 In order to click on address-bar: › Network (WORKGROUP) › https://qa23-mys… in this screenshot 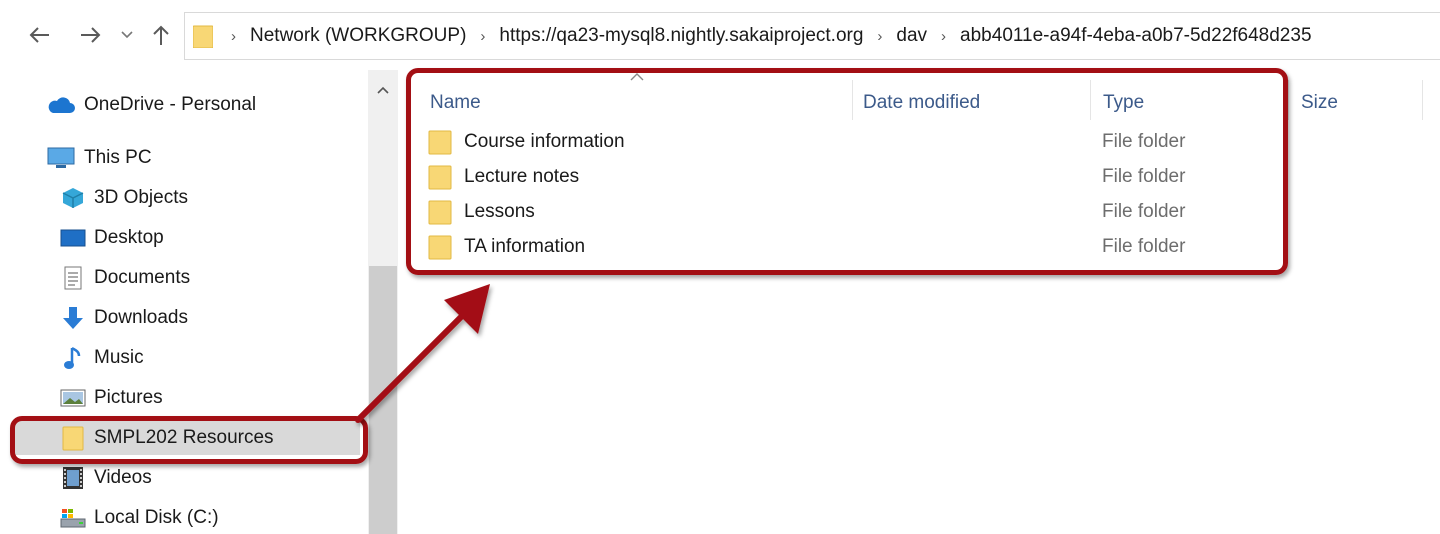, I will do `click(812, 36)`.